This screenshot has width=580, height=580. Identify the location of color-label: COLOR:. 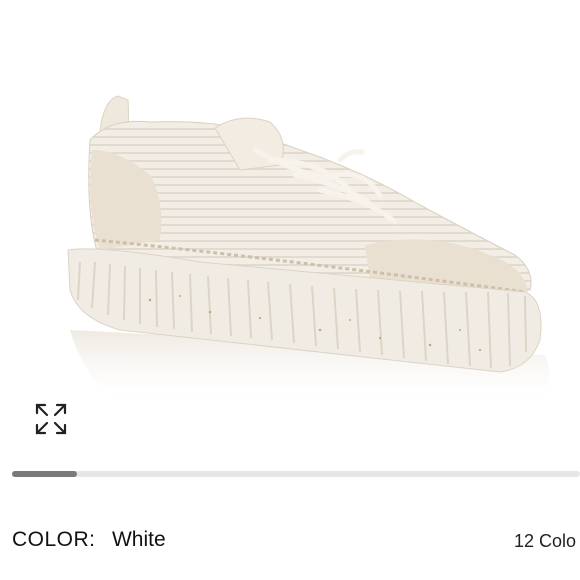
(54, 539).